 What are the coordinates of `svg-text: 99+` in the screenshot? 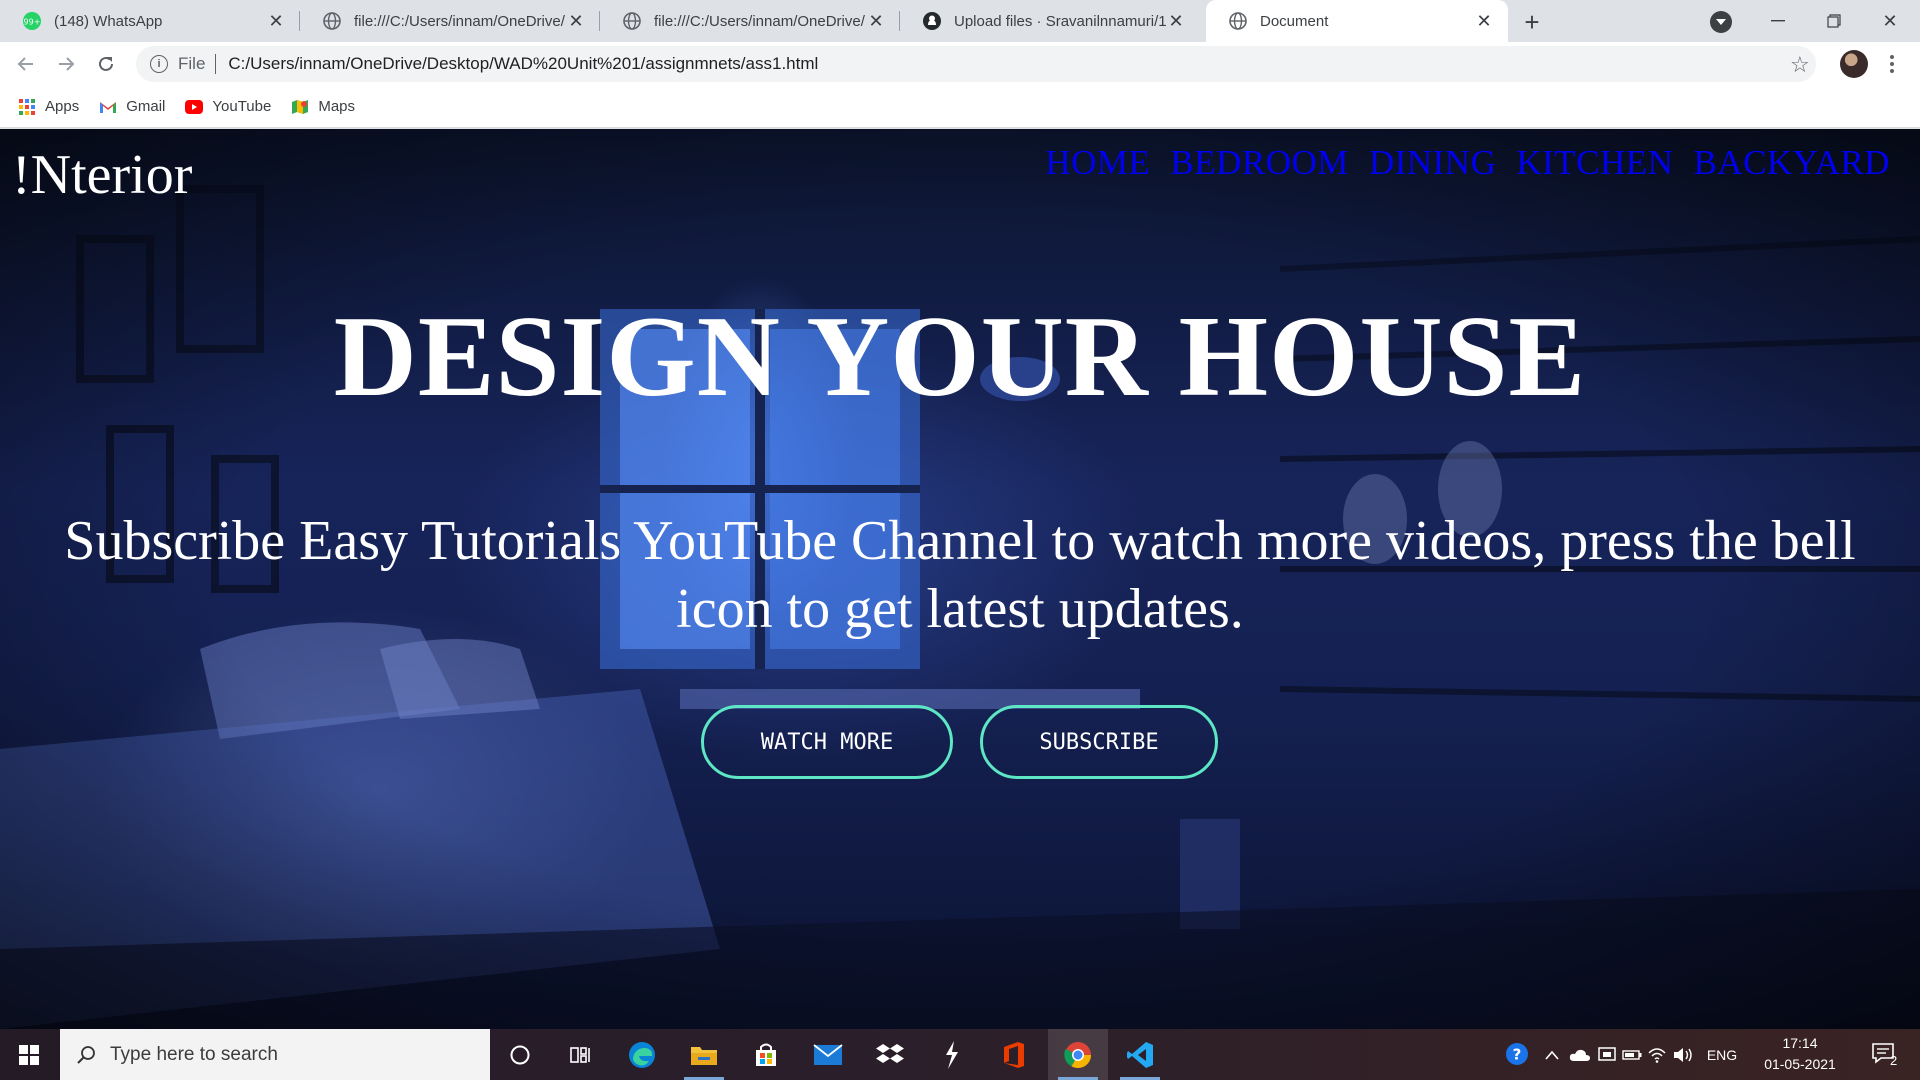 It's located at (32, 22).